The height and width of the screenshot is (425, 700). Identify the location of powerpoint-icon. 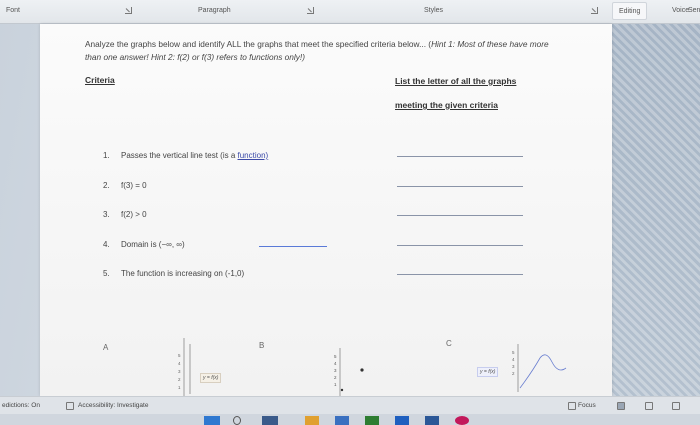
(462, 420).